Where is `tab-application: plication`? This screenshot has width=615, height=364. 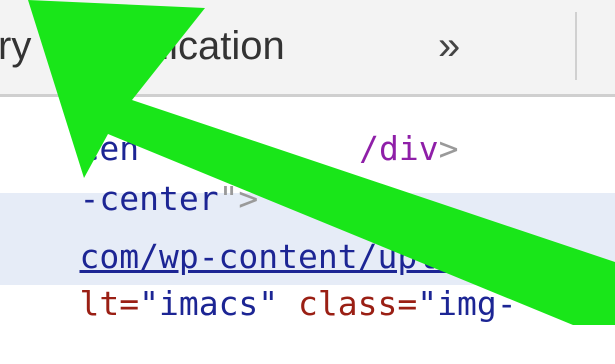 tab-application: plication is located at coordinates (211, 46).